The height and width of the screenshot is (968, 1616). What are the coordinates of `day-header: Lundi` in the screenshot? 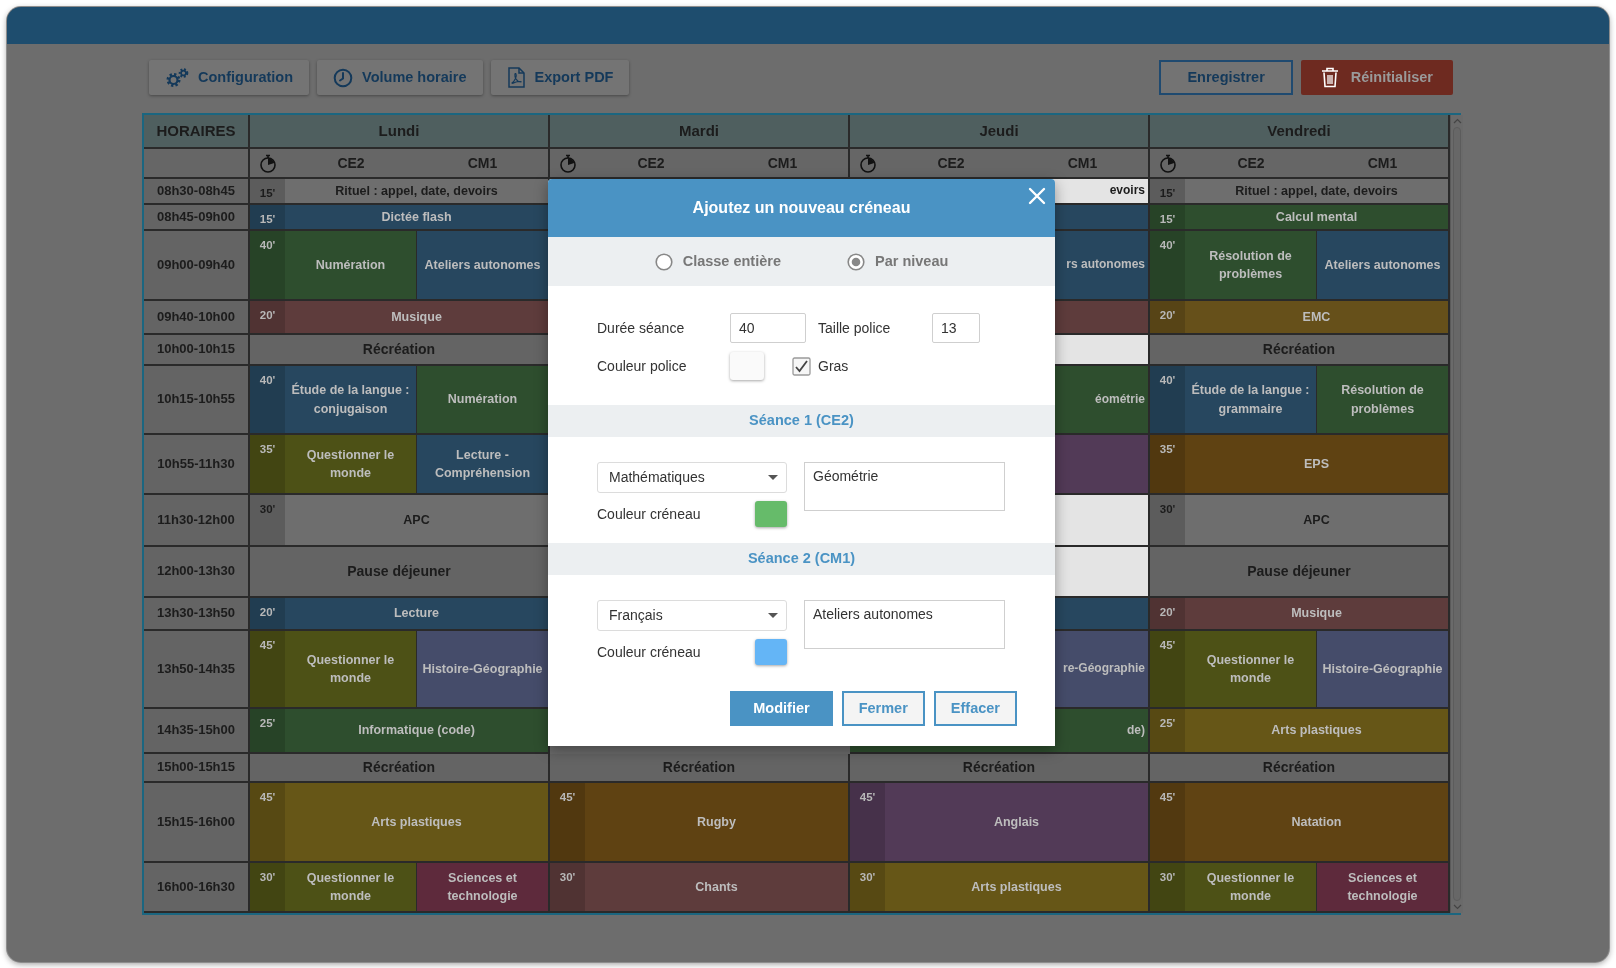 It's located at (400, 132).